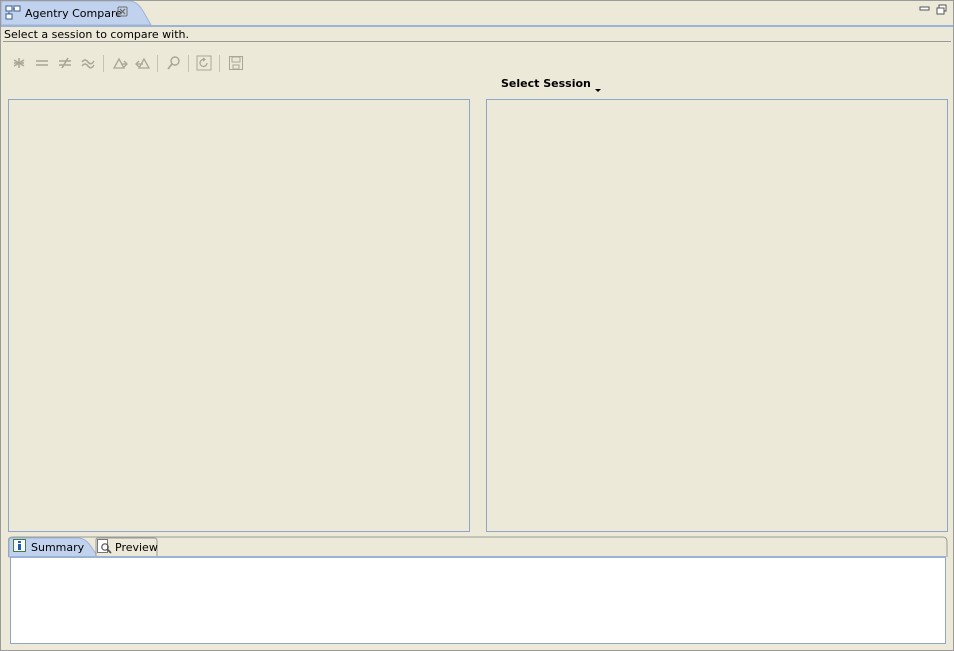  I want to click on select-session-label: Select Session, so click(546, 83).